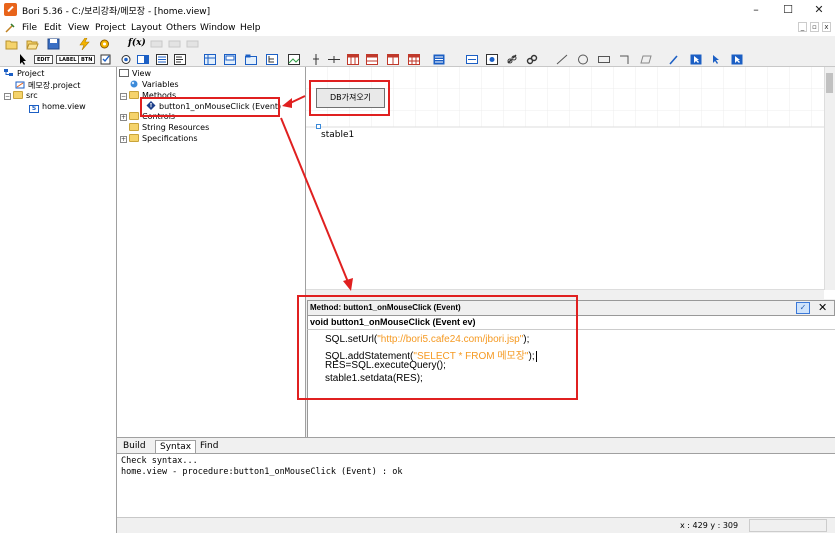 The width and height of the screenshot is (835, 533). What do you see at coordinates (737, 59) in the screenshot?
I see `zoom-select-icon` at bounding box center [737, 59].